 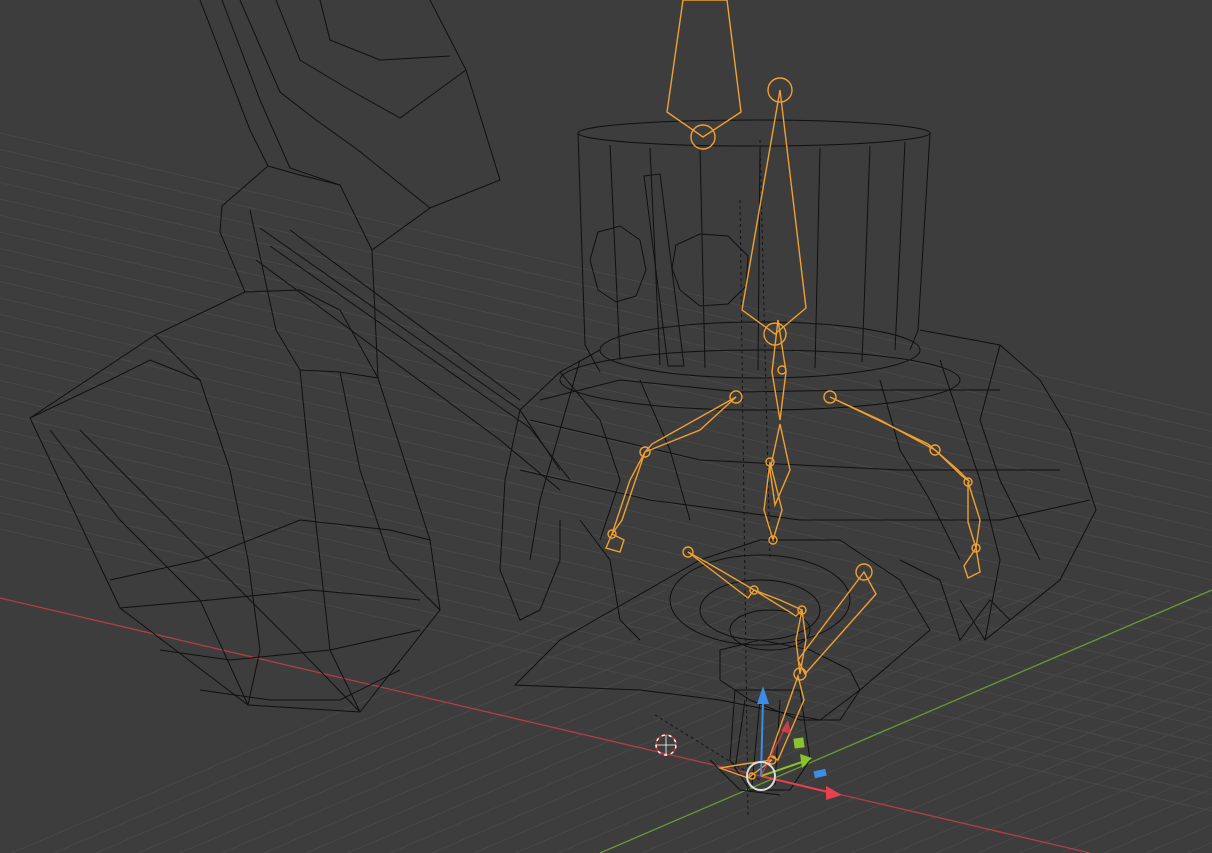 What do you see at coordinates (666, 745) in the screenshot?
I see `3d-cursor-icon` at bounding box center [666, 745].